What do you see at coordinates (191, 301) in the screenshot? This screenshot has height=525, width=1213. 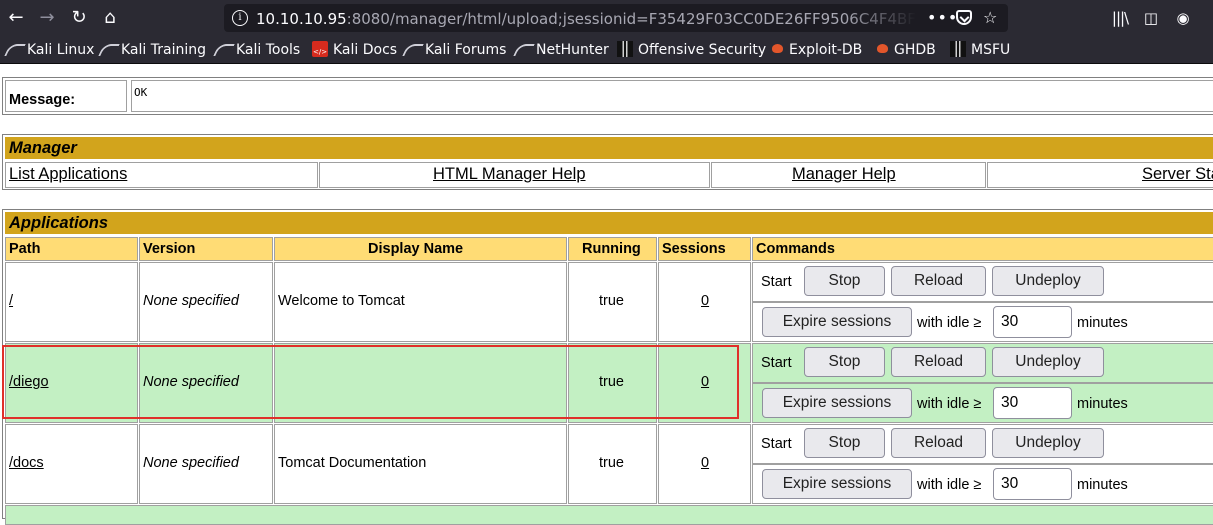 I see `app-version: None specified` at bounding box center [191, 301].